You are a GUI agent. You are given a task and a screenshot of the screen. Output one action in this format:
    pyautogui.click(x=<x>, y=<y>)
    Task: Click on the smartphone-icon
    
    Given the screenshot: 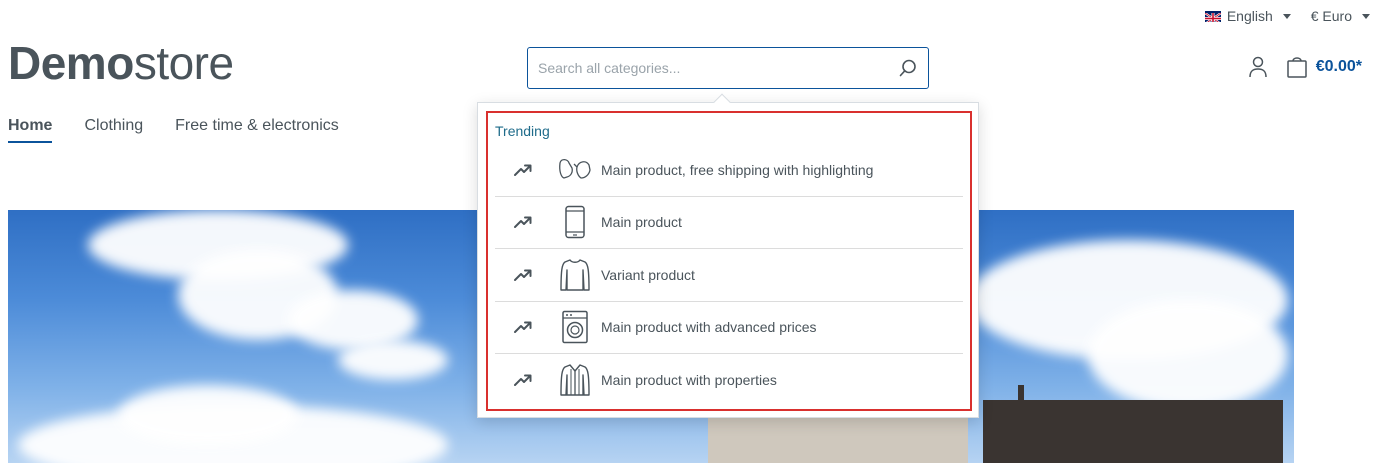 What is the action you would take?
    pyautogui.click(x=575, y=222)
    